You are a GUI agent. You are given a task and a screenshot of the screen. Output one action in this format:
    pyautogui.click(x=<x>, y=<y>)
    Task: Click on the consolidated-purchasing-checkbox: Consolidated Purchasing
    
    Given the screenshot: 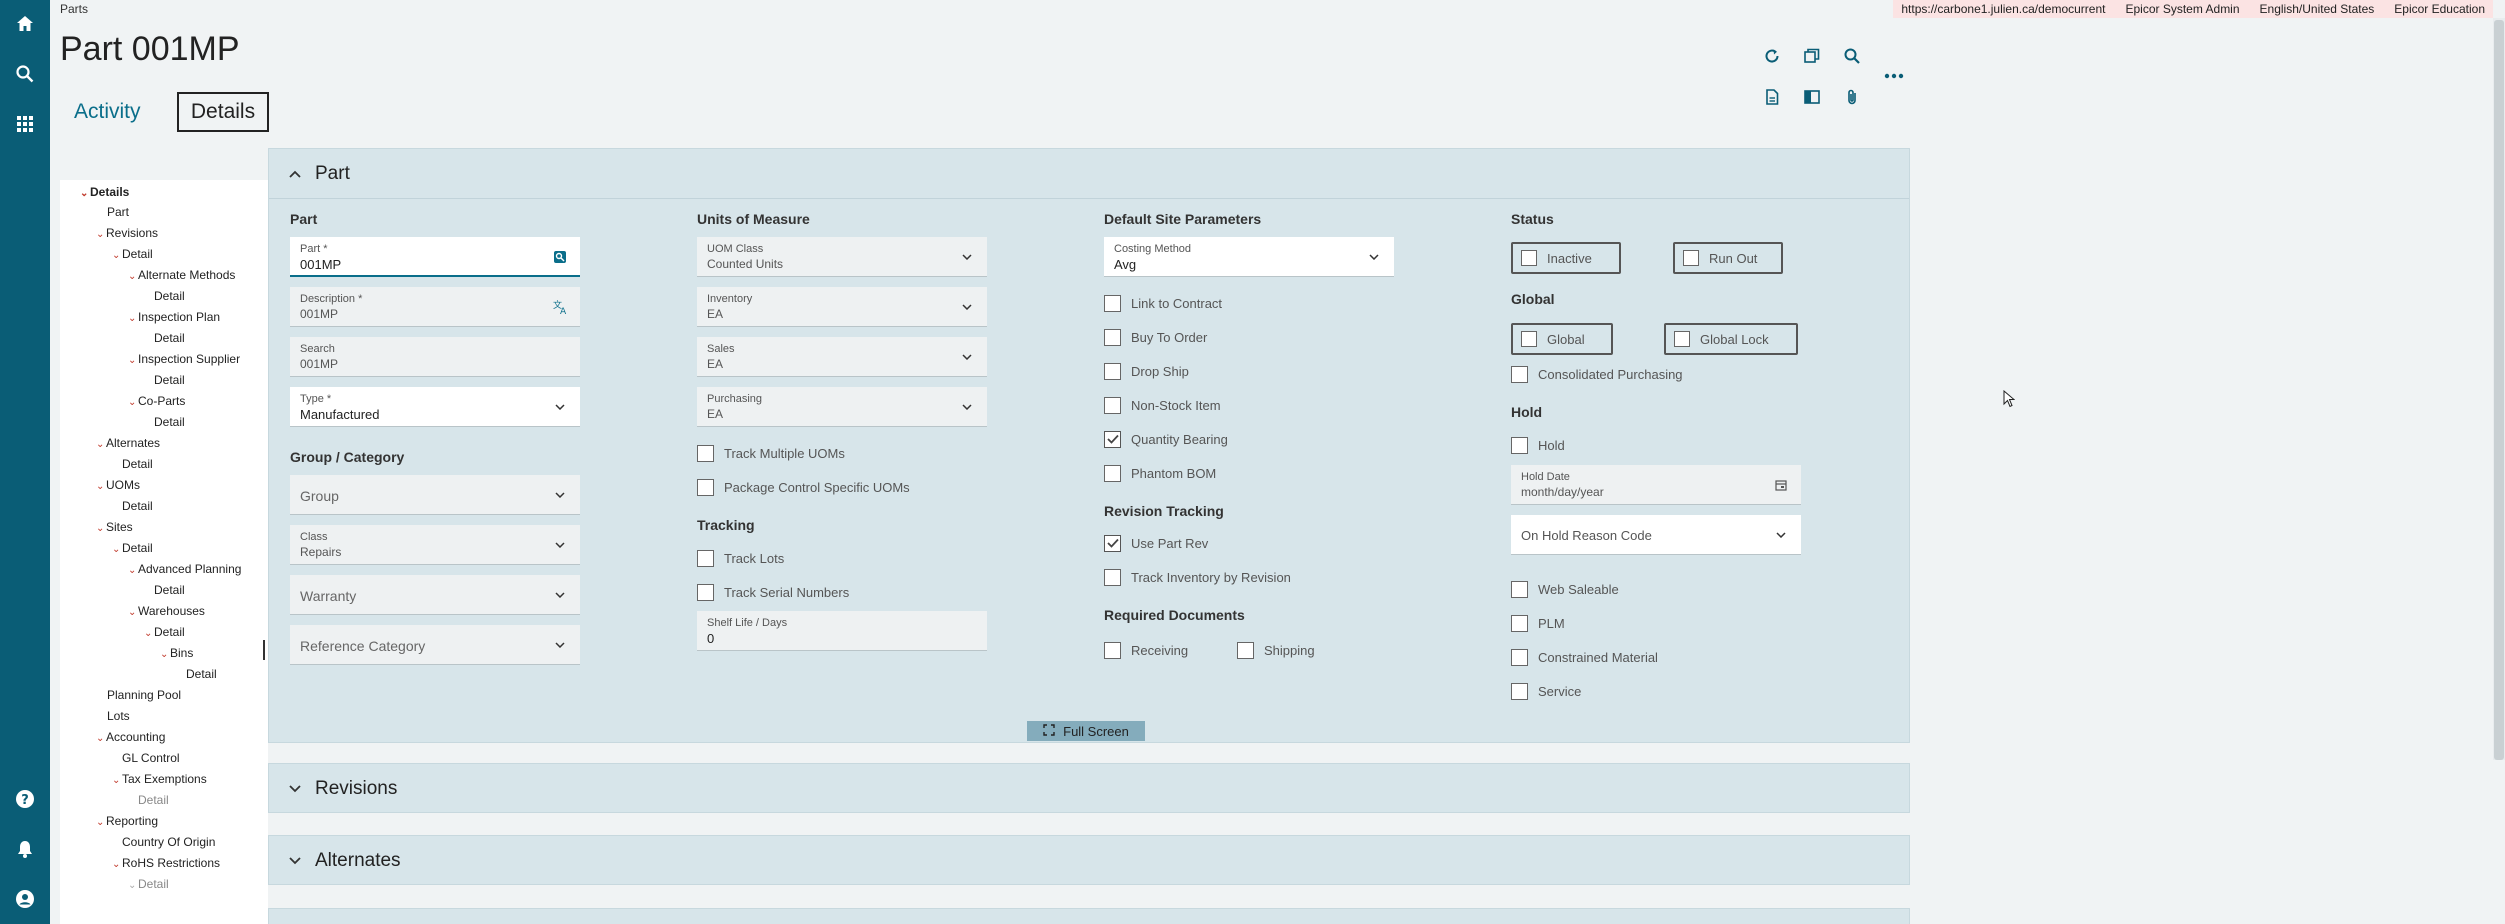 What is the action you would take?
    pyautogui.click(x=1597, y=374)
    